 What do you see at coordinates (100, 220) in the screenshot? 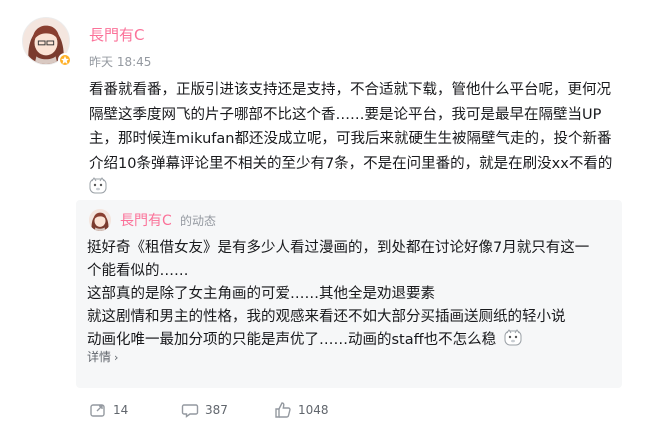
I see `forward-author-avatar` at bounding box center [100, 220].